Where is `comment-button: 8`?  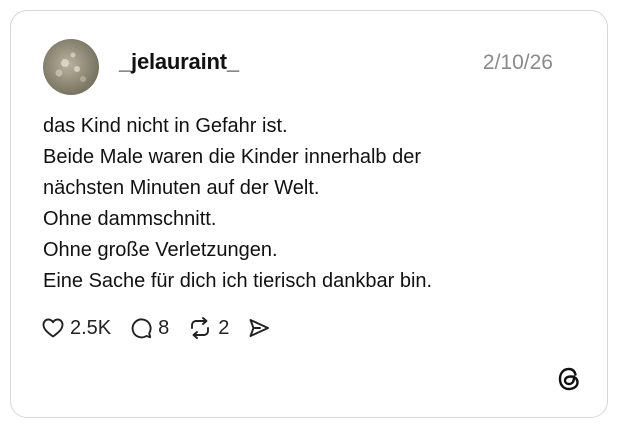
comment-button: 8 is located at coordinates (149, 328).